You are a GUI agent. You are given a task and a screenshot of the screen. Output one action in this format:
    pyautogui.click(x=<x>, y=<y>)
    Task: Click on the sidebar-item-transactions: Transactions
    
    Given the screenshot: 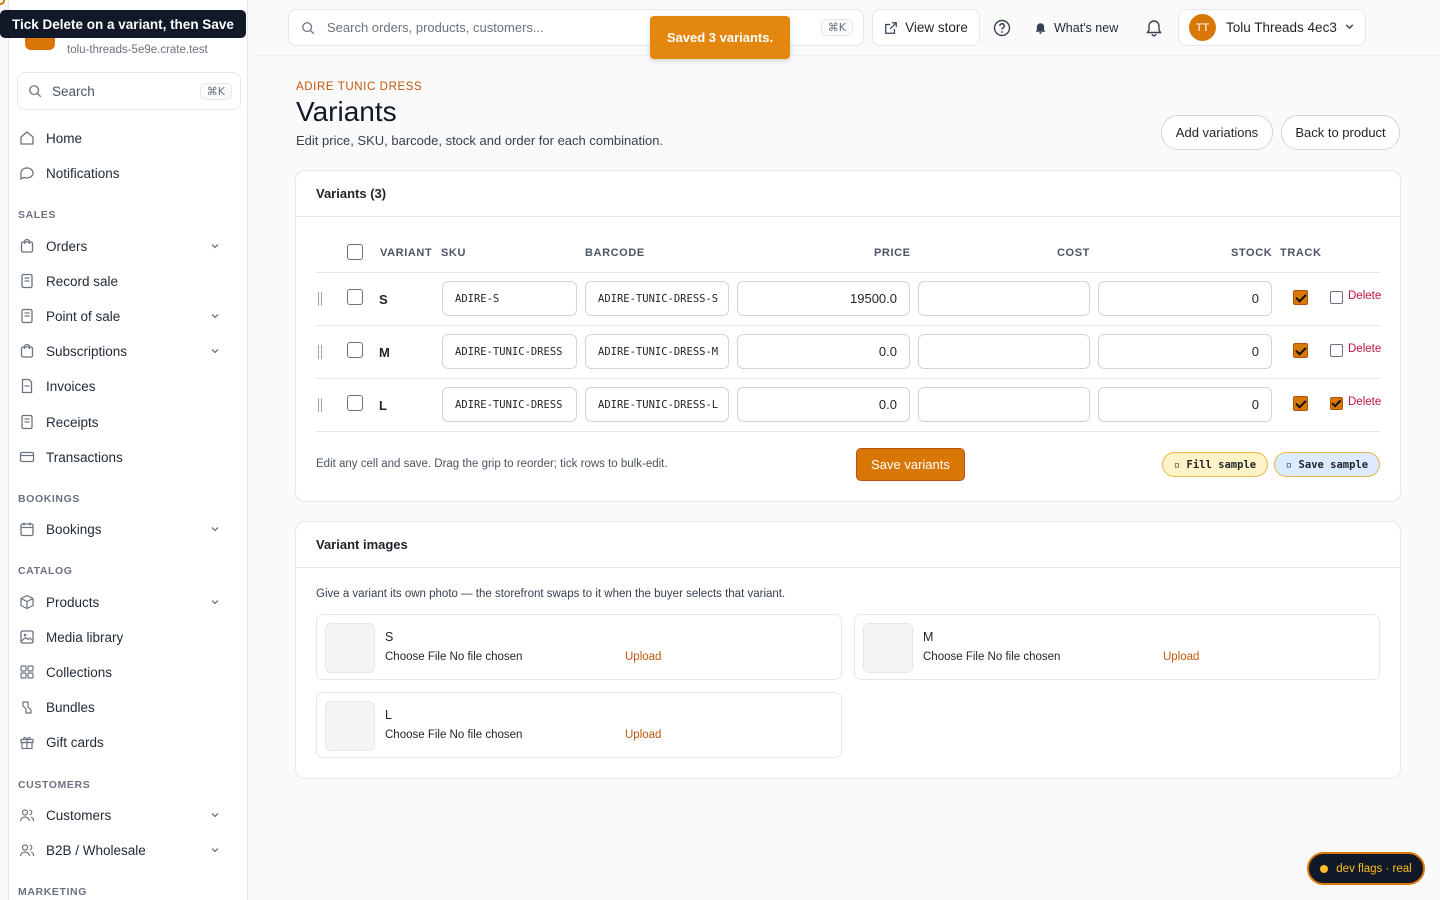 What is the action you would take?
    pyautogui.click(x=120, y=457)
    